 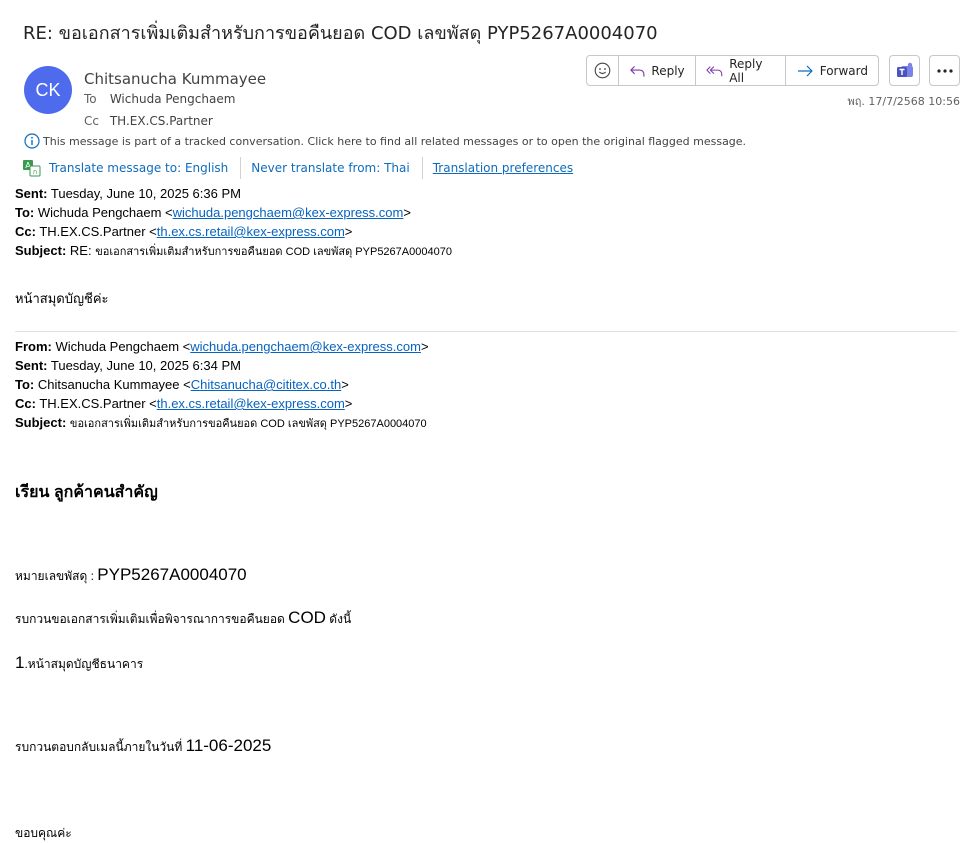 What do you see at coordinates (32, 168) in the screenshot?
I see `translate-icon: Aก` at bounding box center [32, 168].